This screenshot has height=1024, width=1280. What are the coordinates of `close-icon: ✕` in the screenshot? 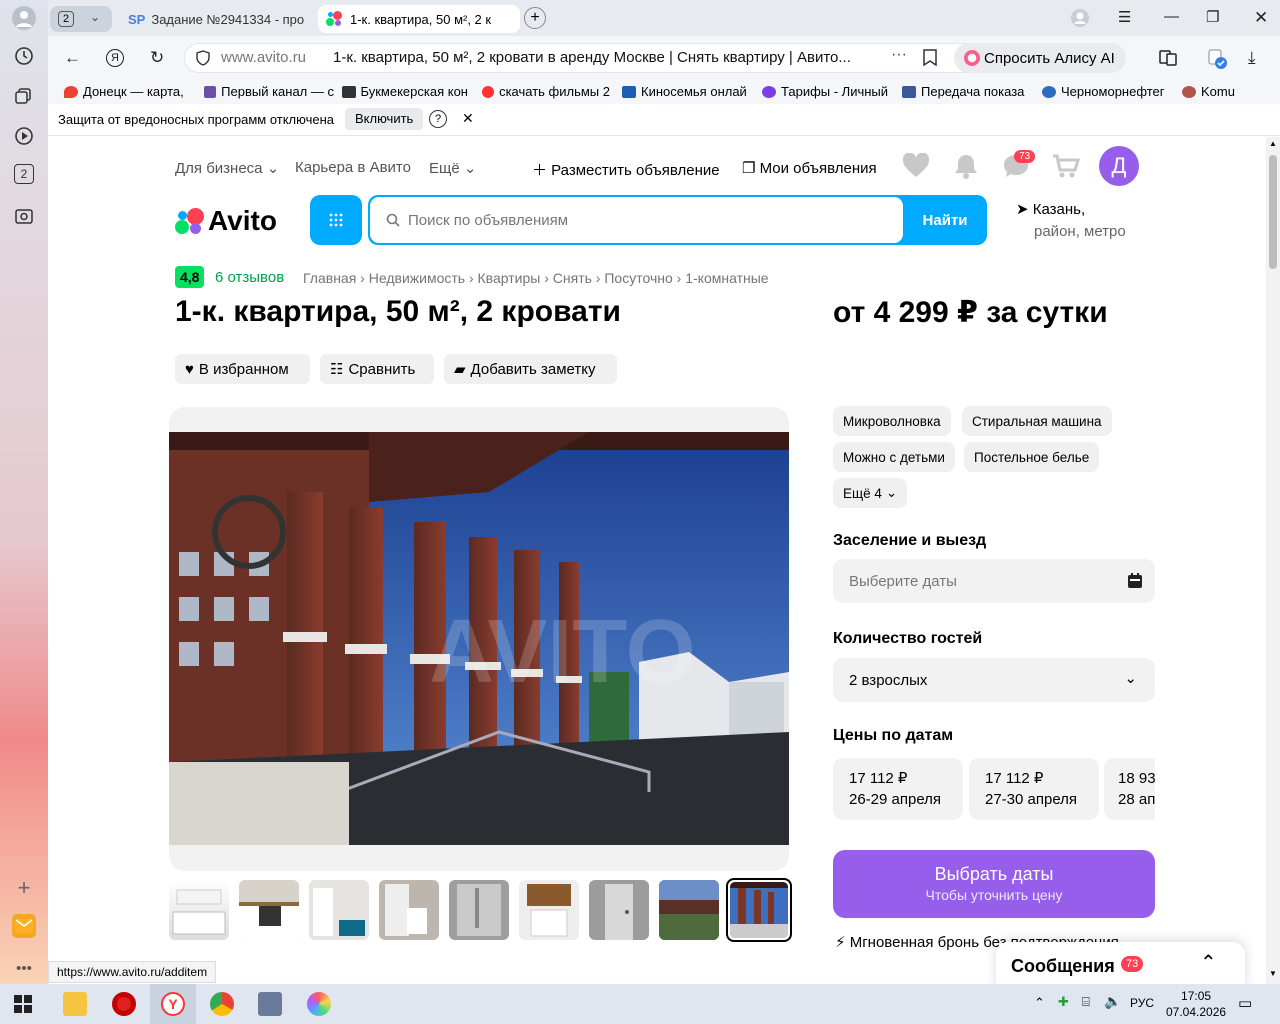 It's located at (1261, 18).